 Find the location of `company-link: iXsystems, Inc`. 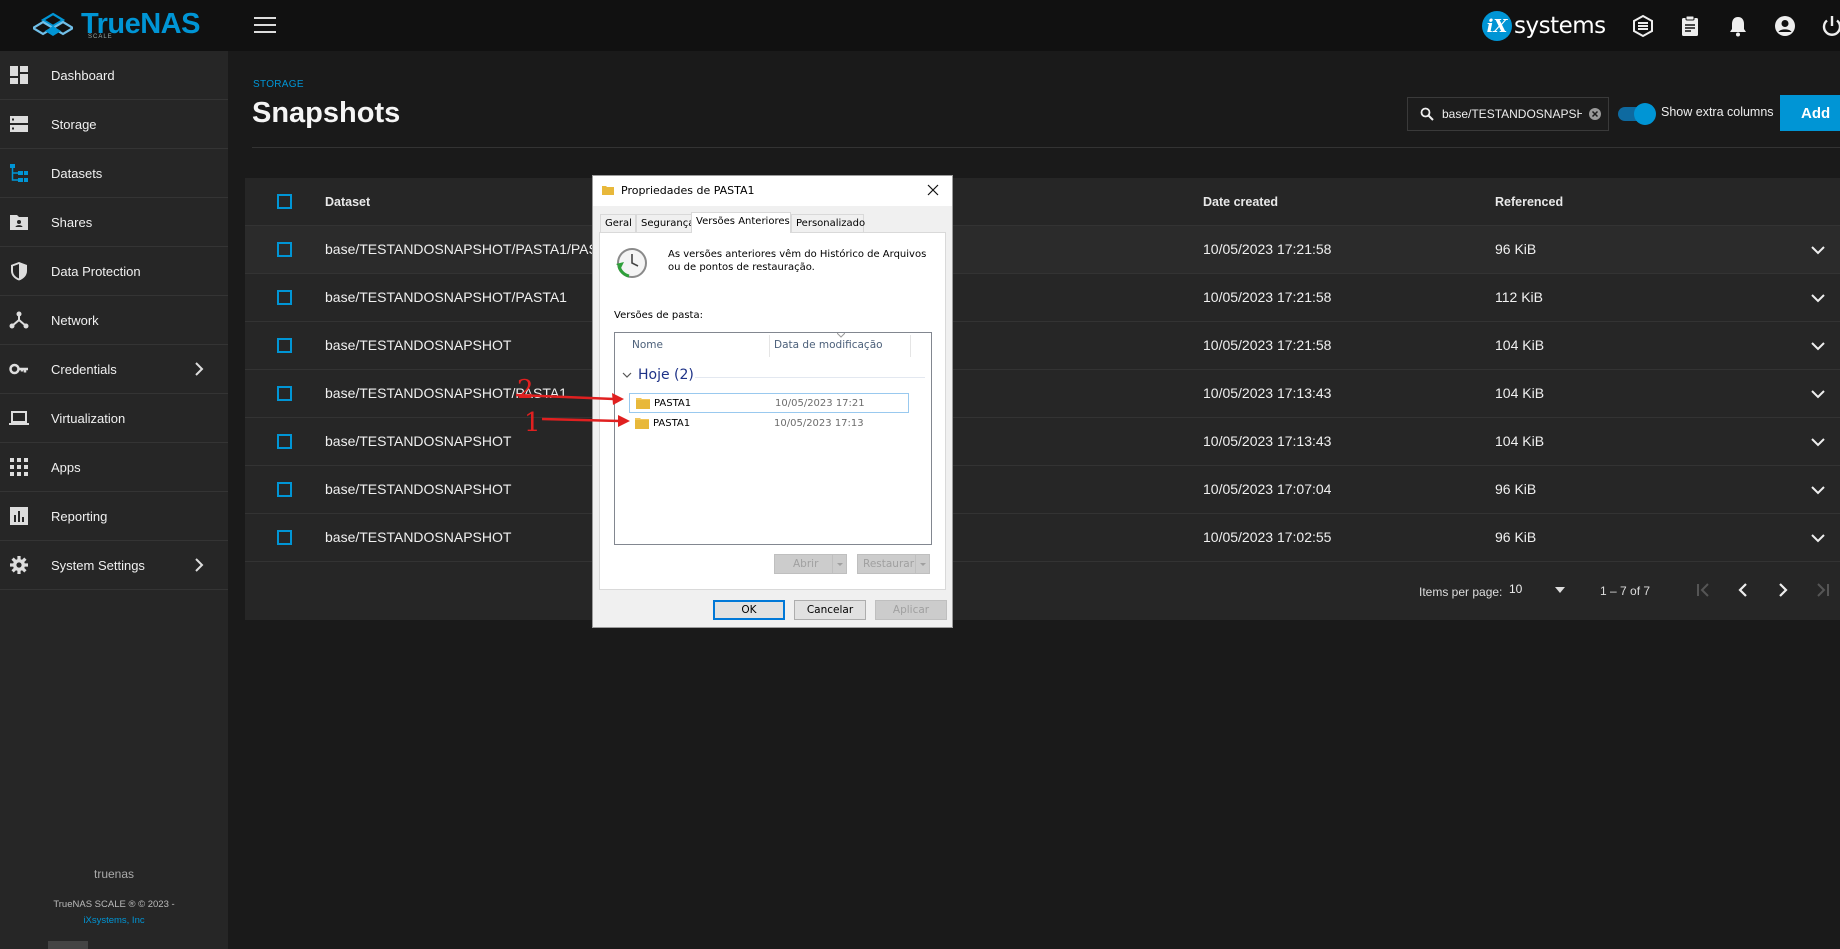

company-link: iXsystems, Inc is located at coordinates (114, 921).